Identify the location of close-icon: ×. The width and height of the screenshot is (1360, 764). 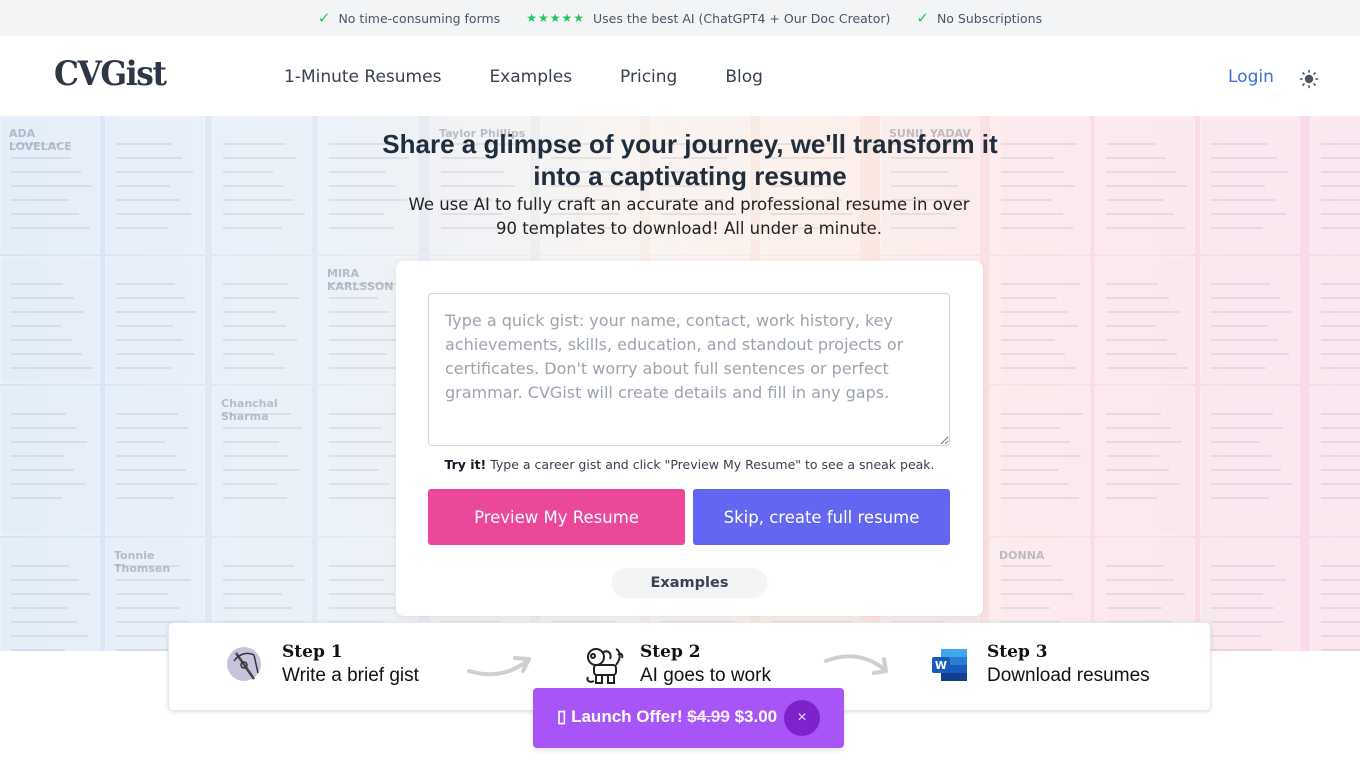
(802, 718).